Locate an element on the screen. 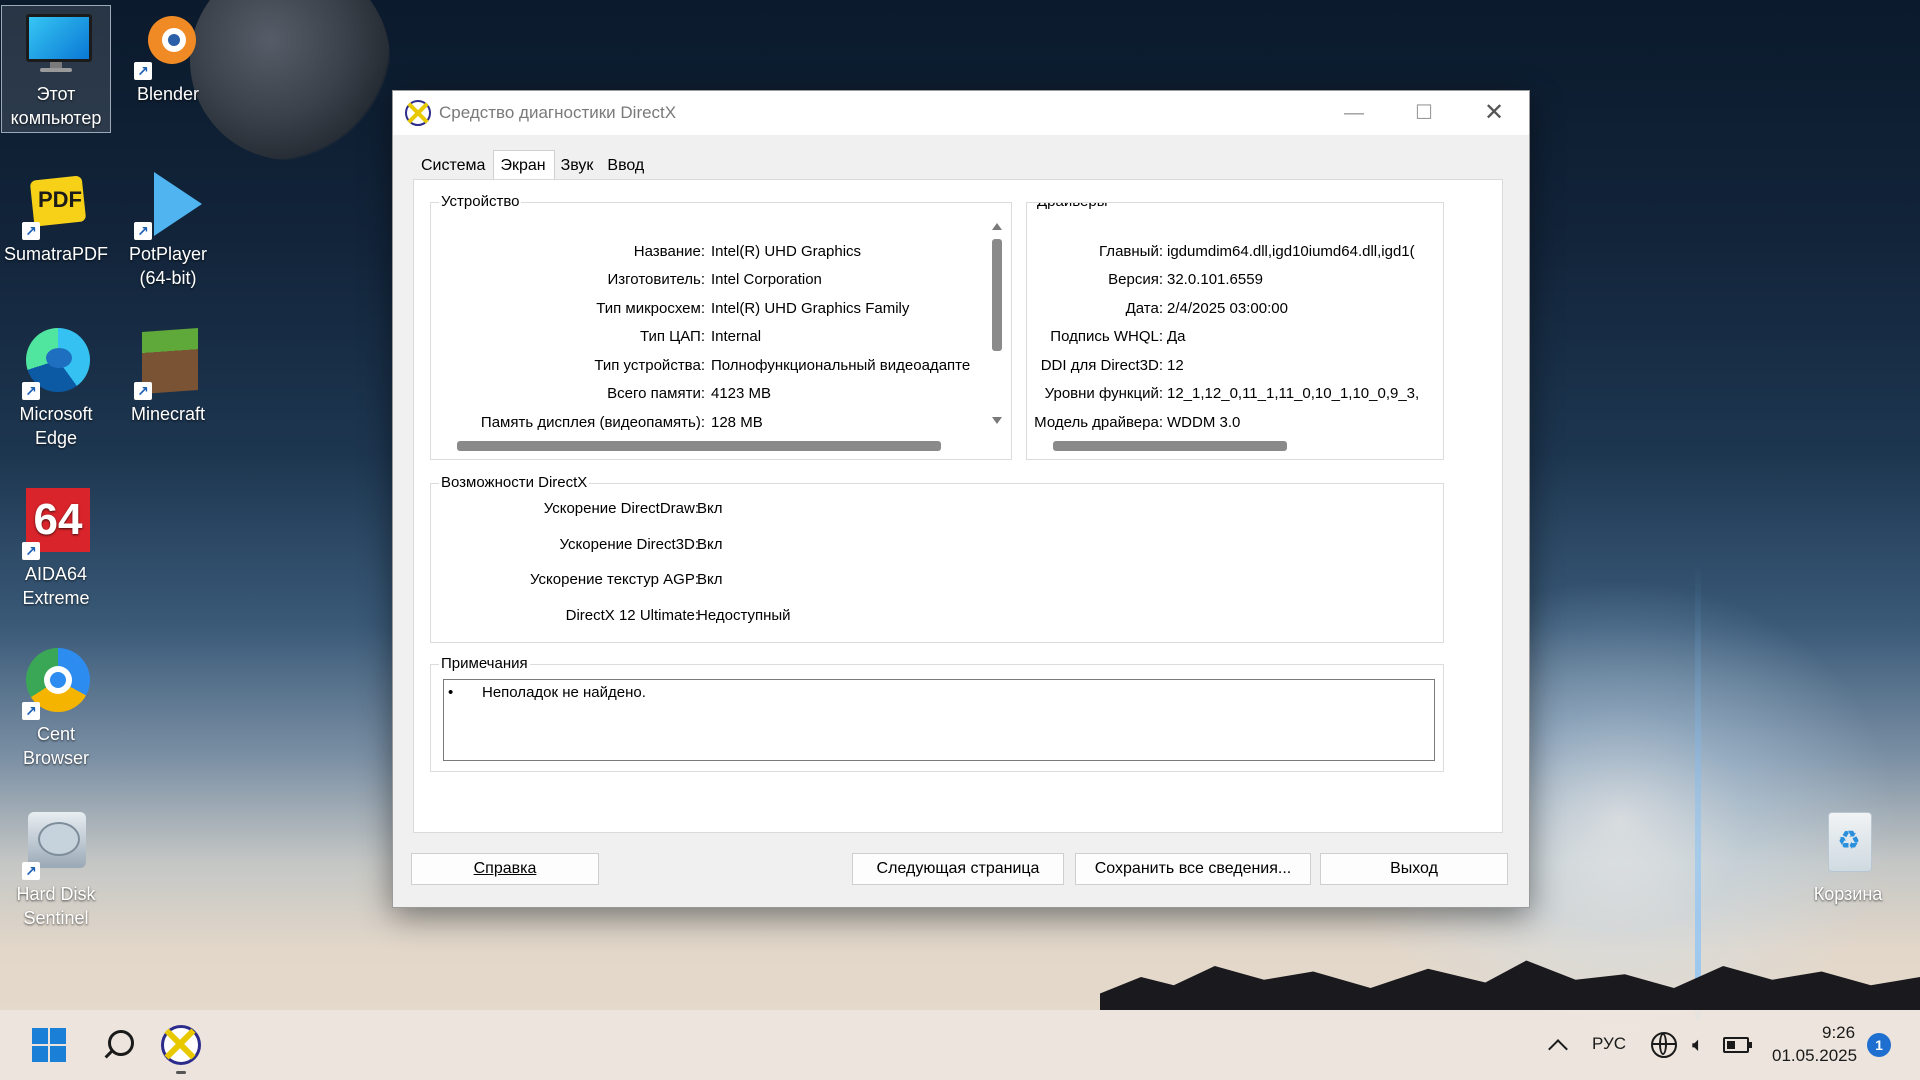  driver-row: DDI для Direct3D: 12 is located at coordinates (1235, 369).